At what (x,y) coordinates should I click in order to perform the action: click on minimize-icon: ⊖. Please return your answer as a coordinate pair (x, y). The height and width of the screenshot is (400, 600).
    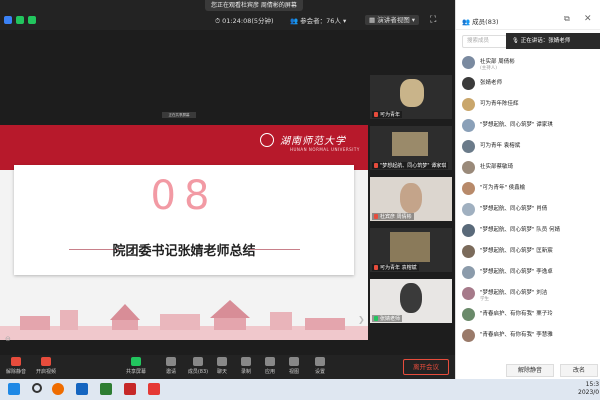
    Looking at the image, I should click on (8, 339).